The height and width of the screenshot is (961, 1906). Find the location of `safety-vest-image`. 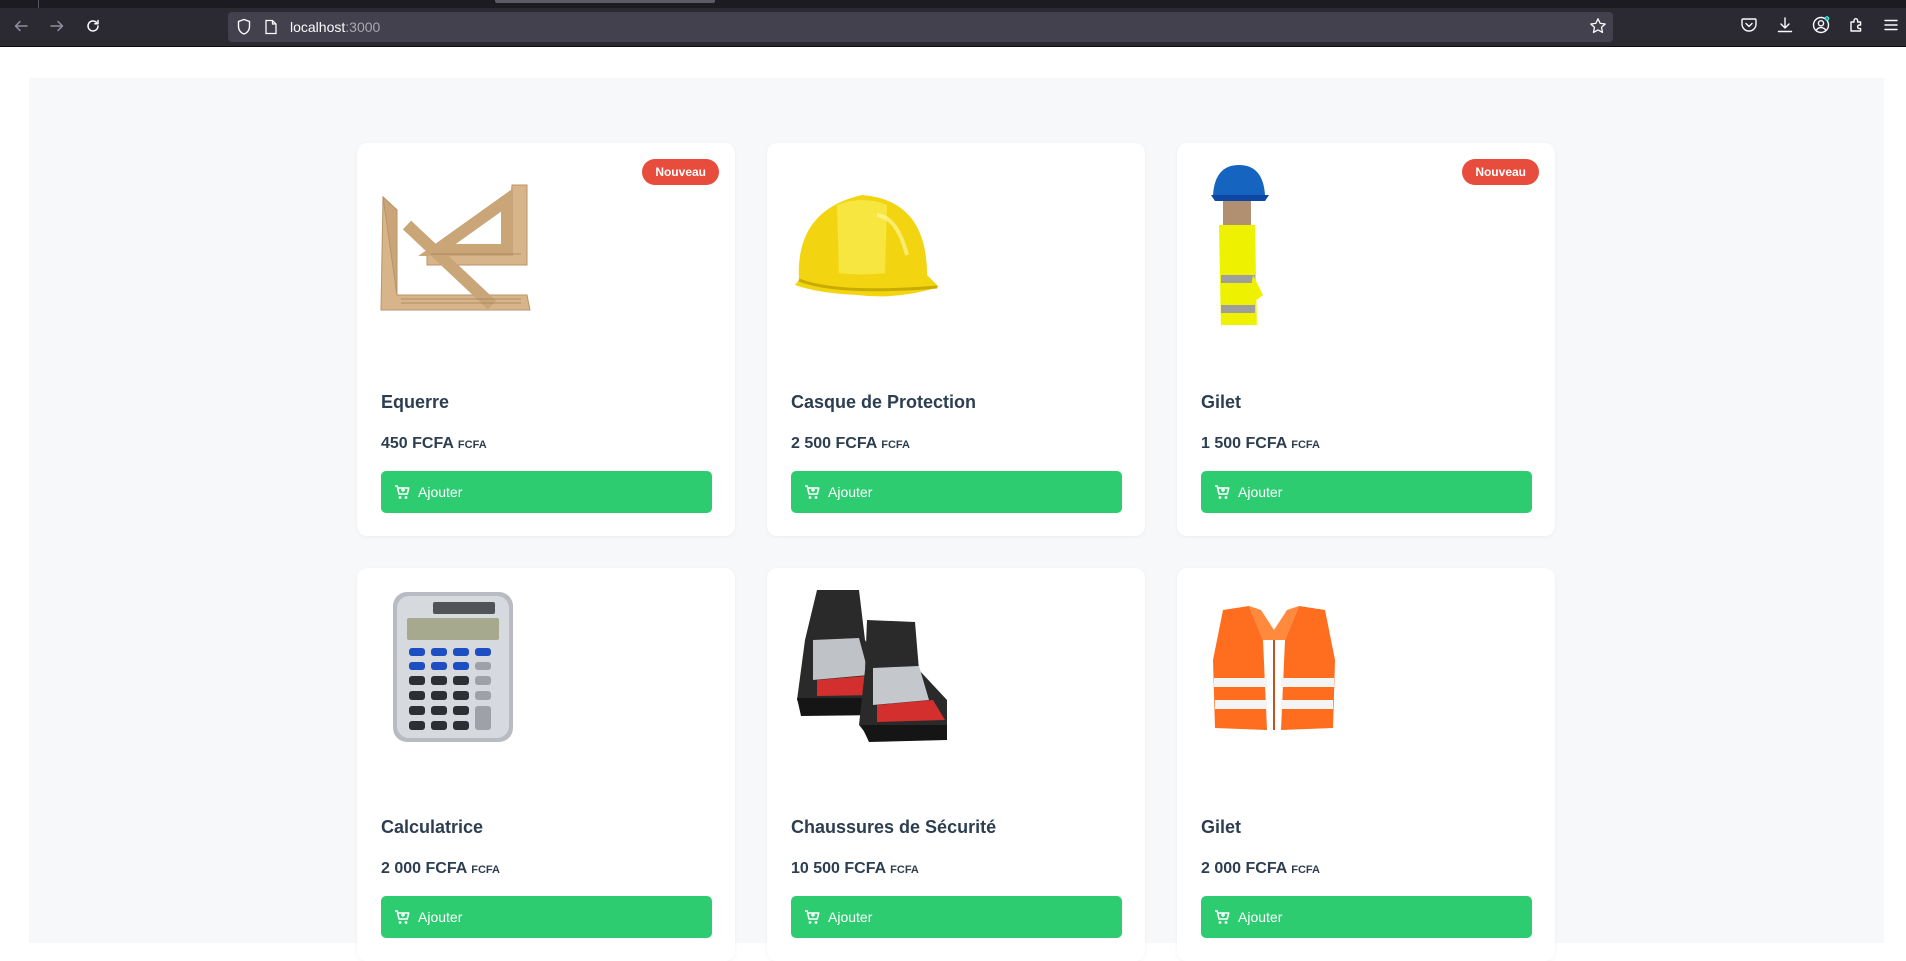

safety-vest-image is located at coordinates (1277, 665).